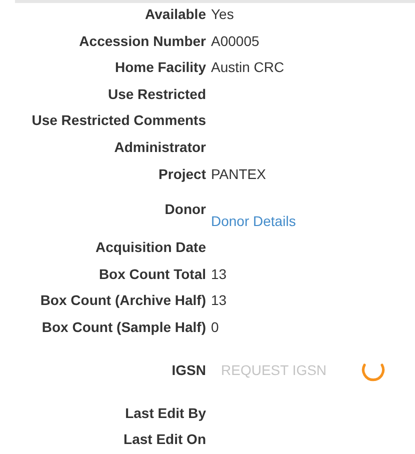 This screenshot has width=415, height=454. I want to click on field-value: 0, so click(215, 327).